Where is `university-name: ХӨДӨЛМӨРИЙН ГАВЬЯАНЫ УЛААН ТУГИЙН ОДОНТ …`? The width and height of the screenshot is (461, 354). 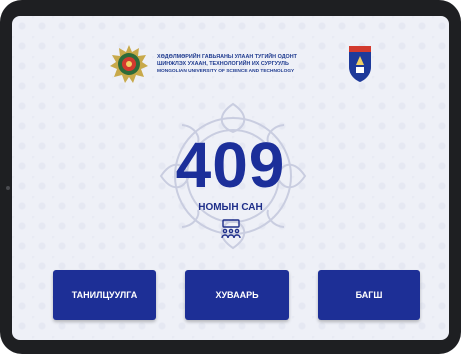 university-name: ХӨДӨЛМӨРИЙН ГАВЬЯАНЫ УЛААН ТУГИЙН ОДОНТ … is located at coordinates (248, 64).